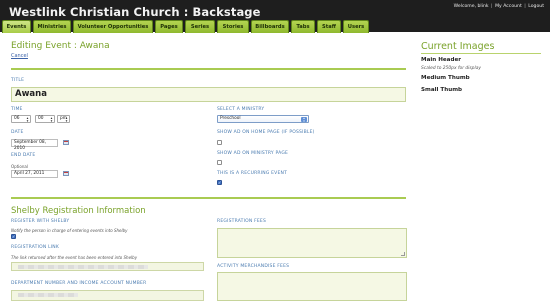  Describe the element at coordinates (13, 236) in the screenshot. I see `register-checkbox` at that location.